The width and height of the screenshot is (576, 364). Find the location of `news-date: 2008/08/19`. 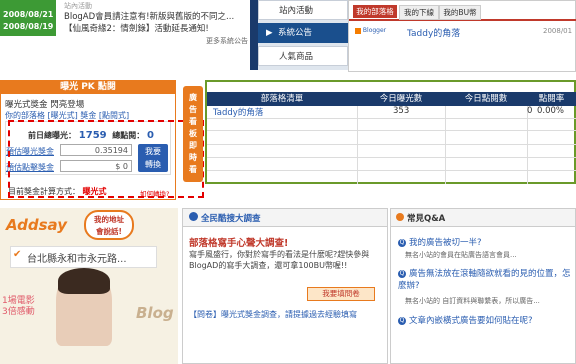

news-date: 2008/08/19 is located at coordinates (28, 26).